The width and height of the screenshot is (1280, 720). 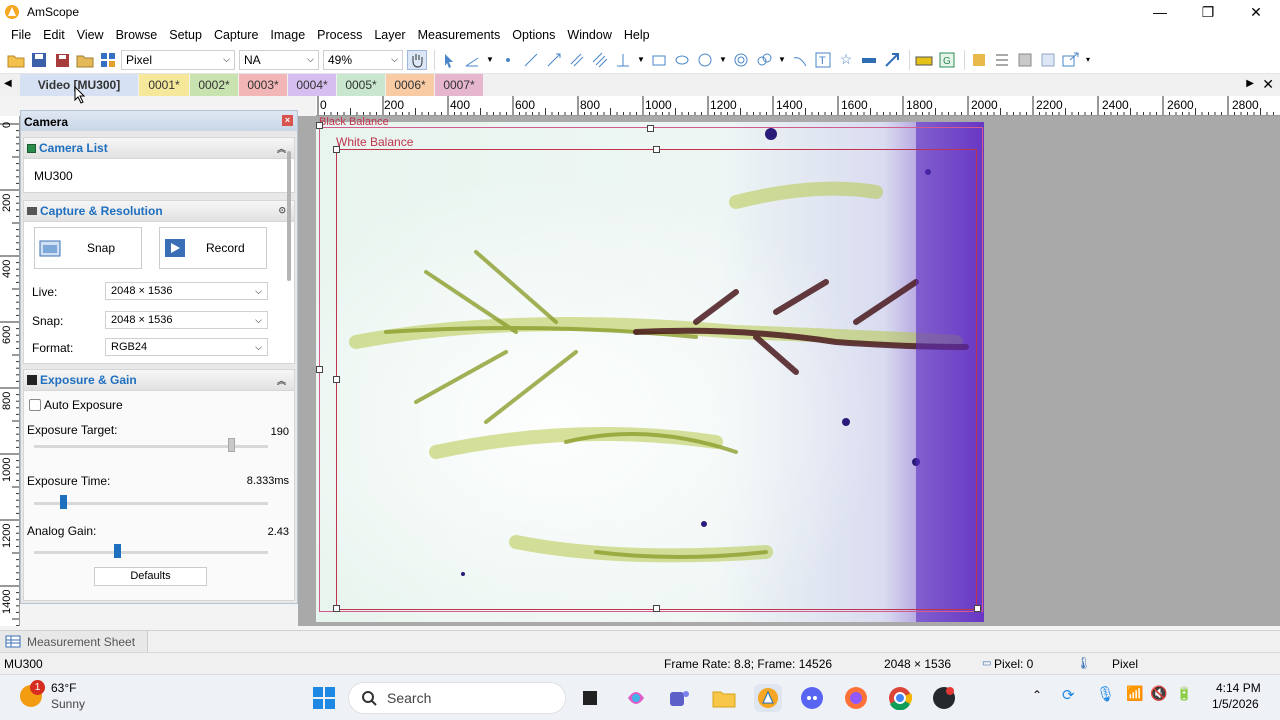 I want to click on tab-0006: 0006*, so click(x=410, y=85).